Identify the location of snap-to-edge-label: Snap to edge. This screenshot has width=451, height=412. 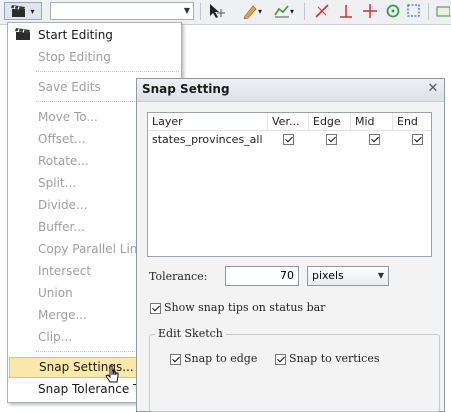
(220, 358).